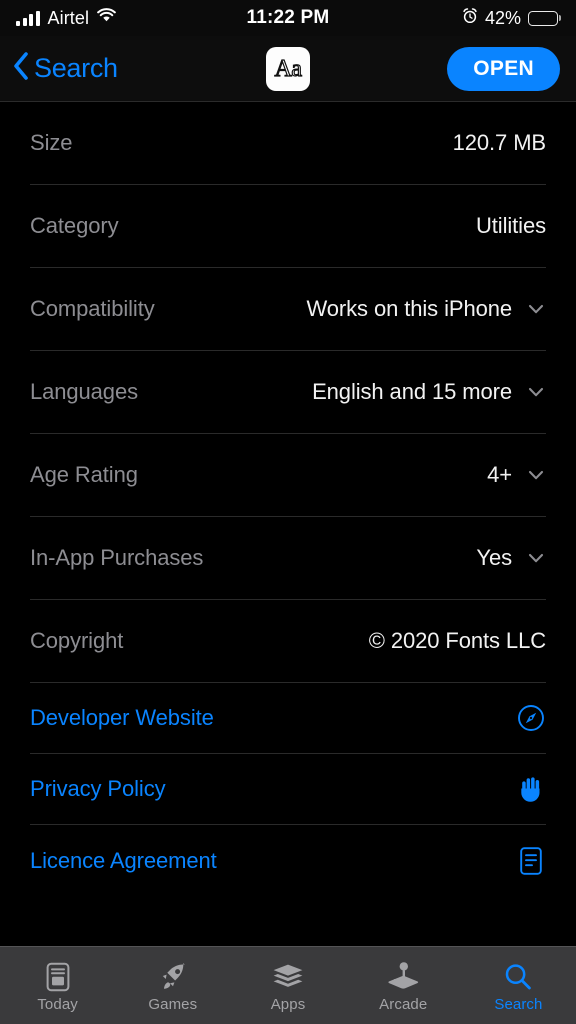  I want to click on back-button: Search, so click(65, 68).